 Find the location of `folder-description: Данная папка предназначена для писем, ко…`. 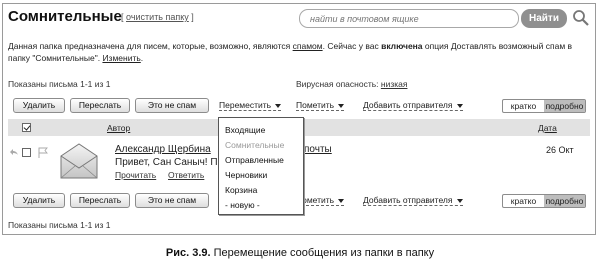

folder-description: Данная папка предназначена для писем, ко… is located at coordinates (290, 52).